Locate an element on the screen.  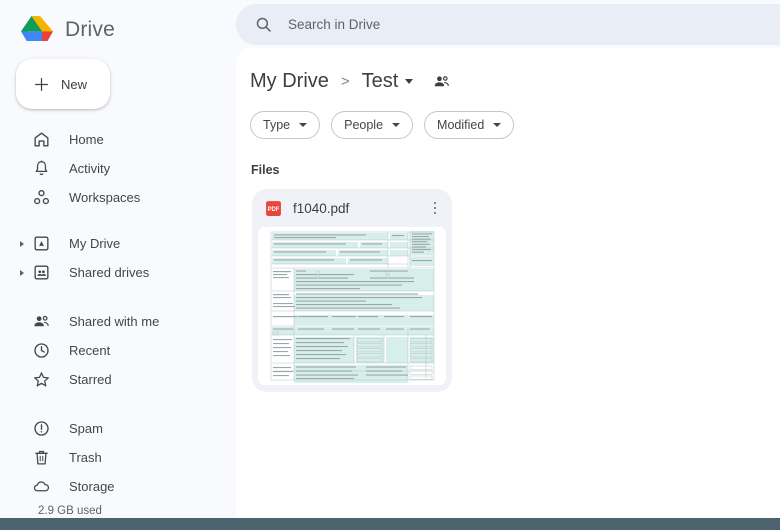
more-vert-icon is located at coordinates (435, 208).